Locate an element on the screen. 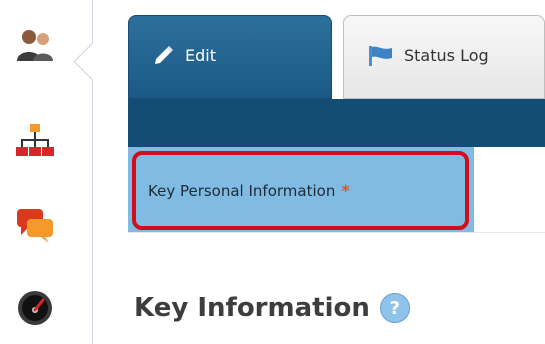 Image resolution: width=545 pixels, height=344 pixels. help-icon: ? is located at coordinates (394, 308).